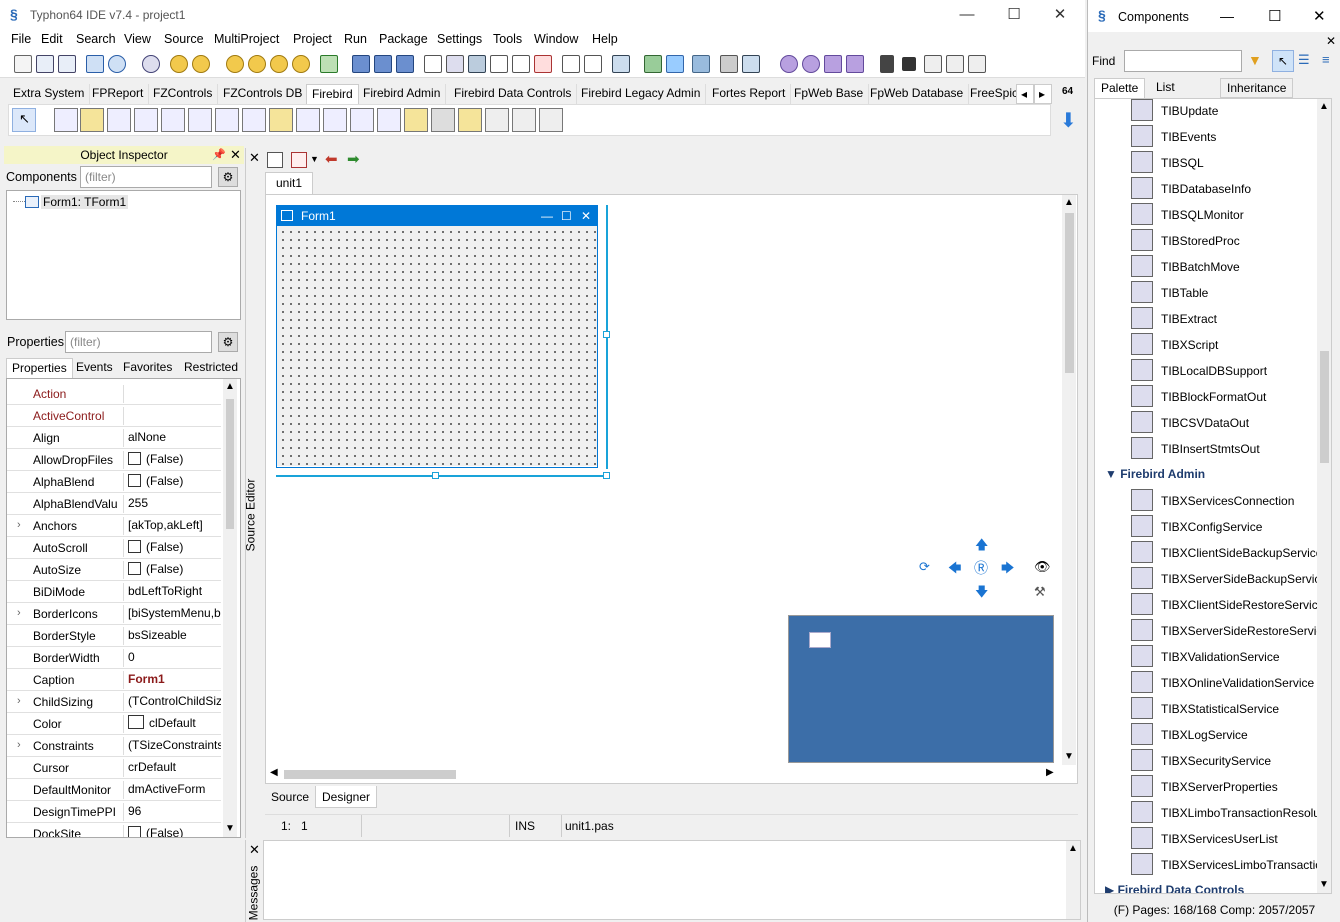 The image size is (1340, 922). Describe the element at coordinates (279, 64) in the screenshot. I see `package-search-icon` at that location.